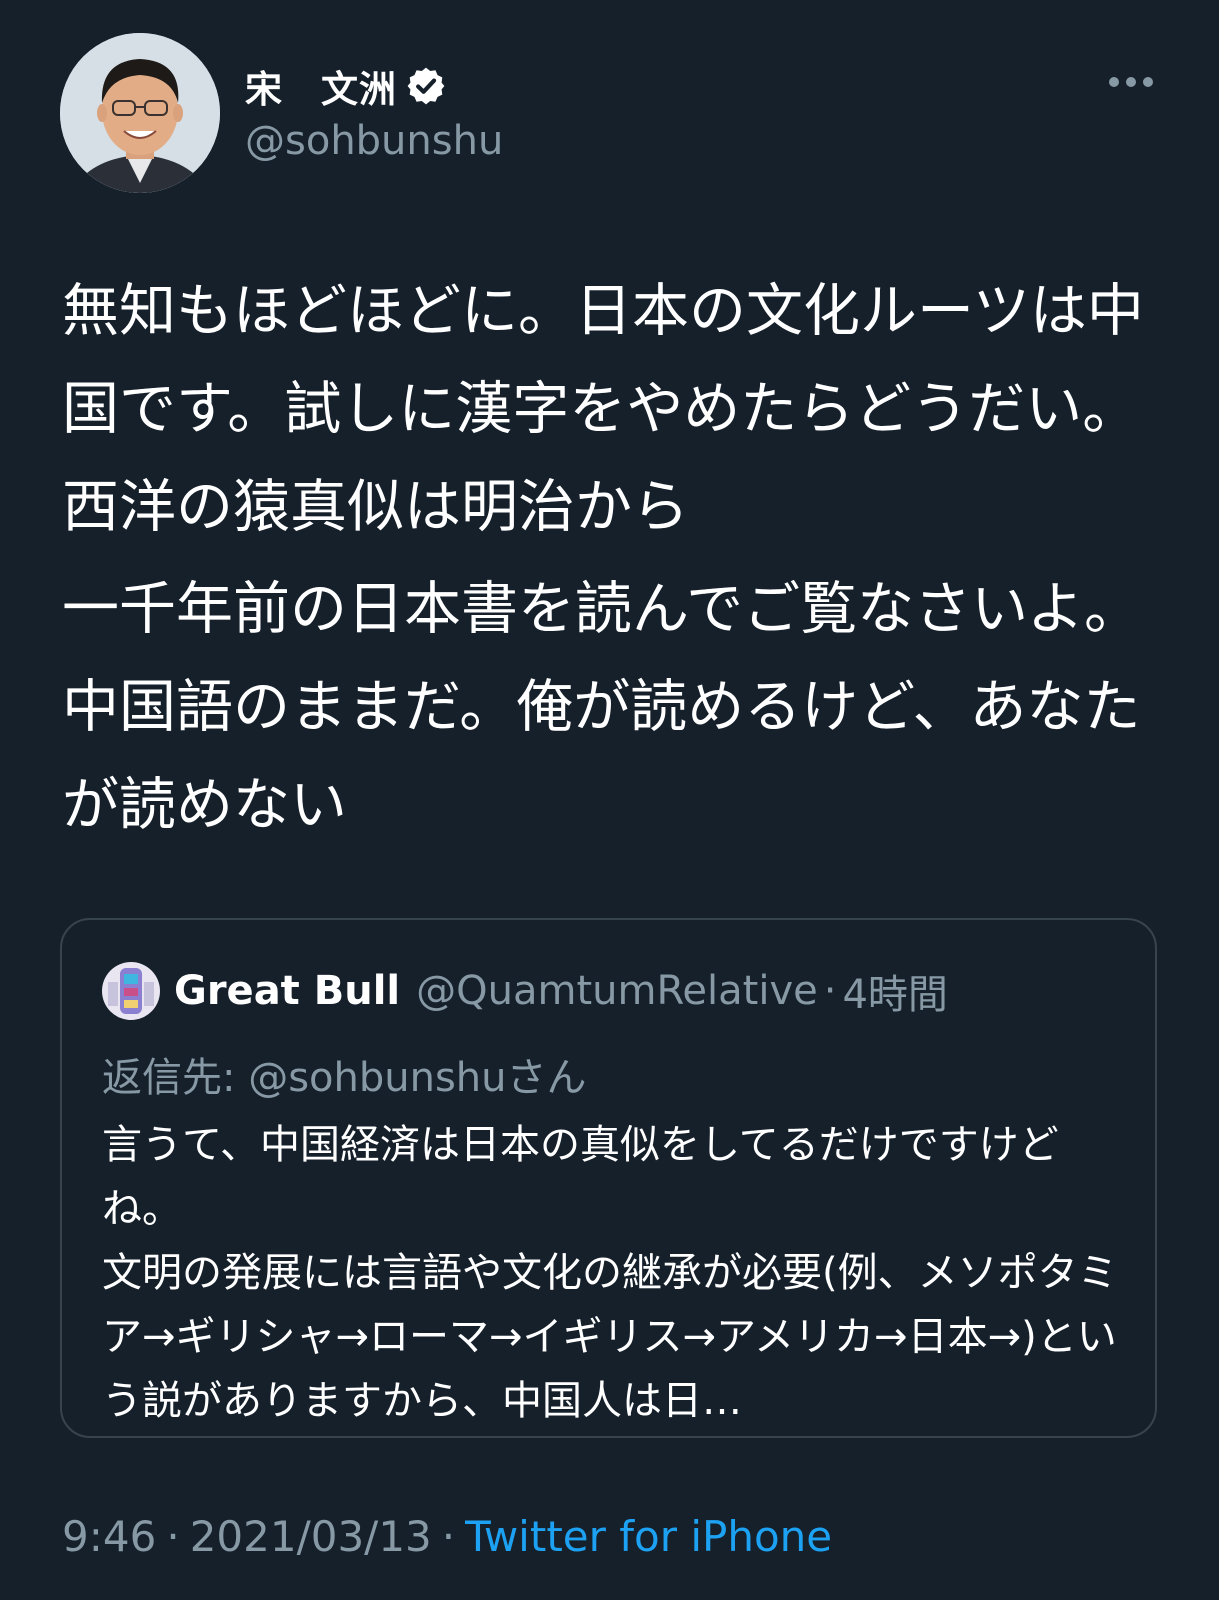 Image resolution: width=1219 pixels, height=1600 pixels. Describe the element at coordinates (1131, 82) in the screenshot. I see `more-options-icon` at that location.